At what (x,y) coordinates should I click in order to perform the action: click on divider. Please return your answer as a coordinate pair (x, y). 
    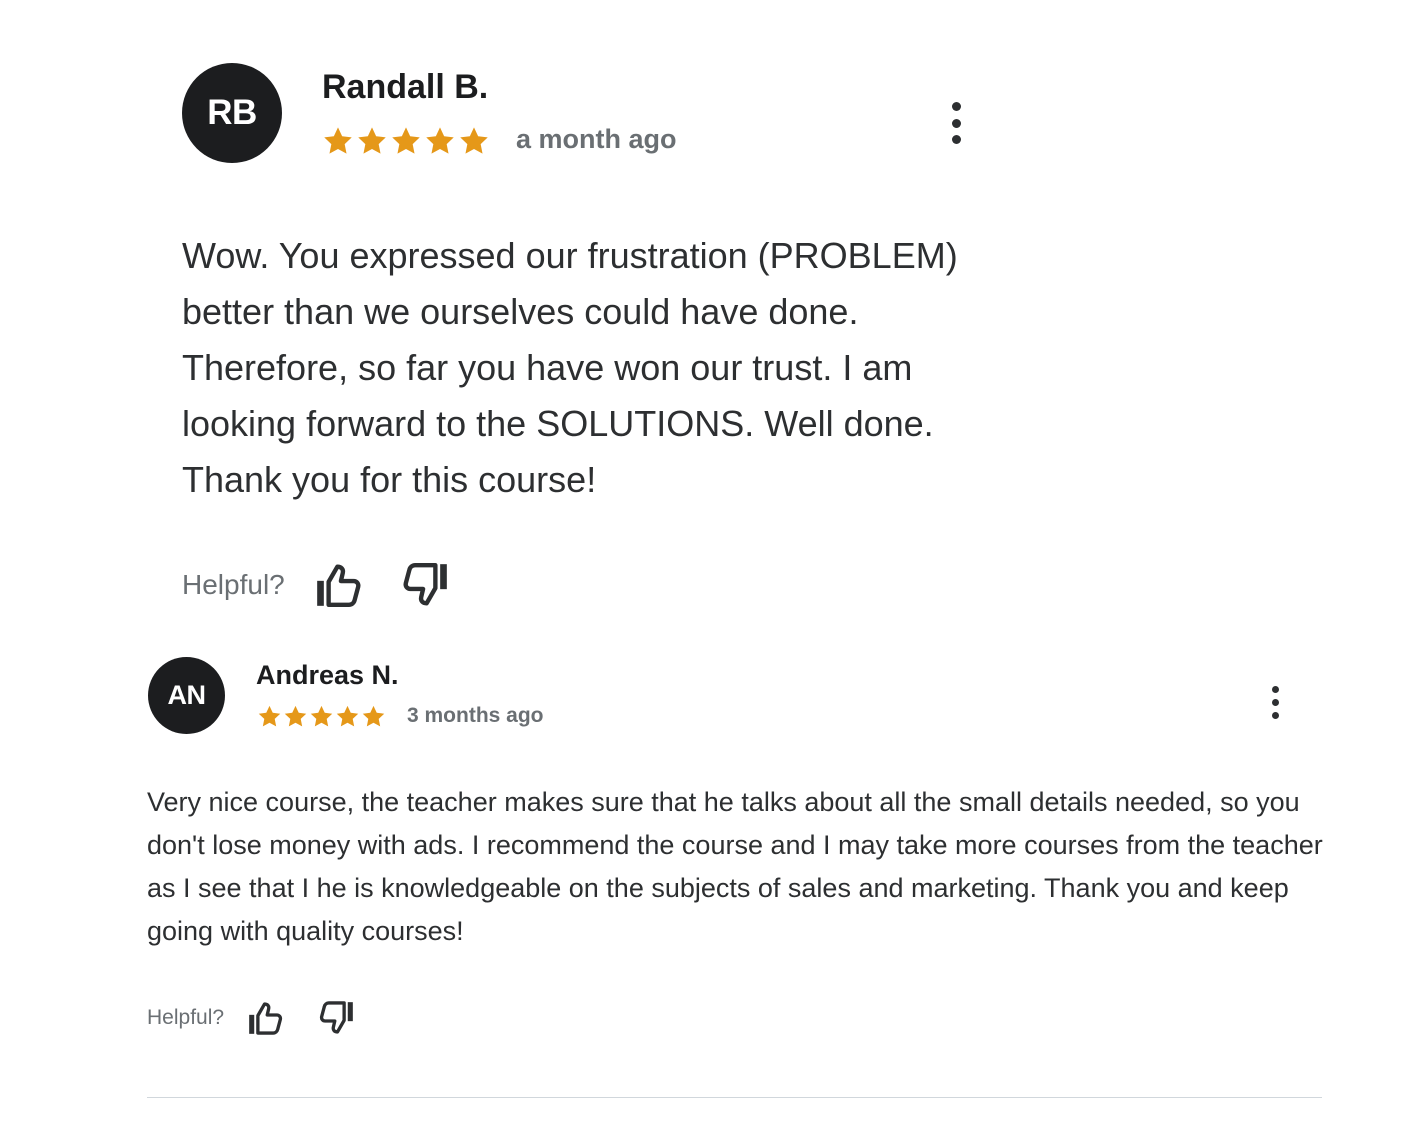
    Looking at the image, I should click on (734, 1097).